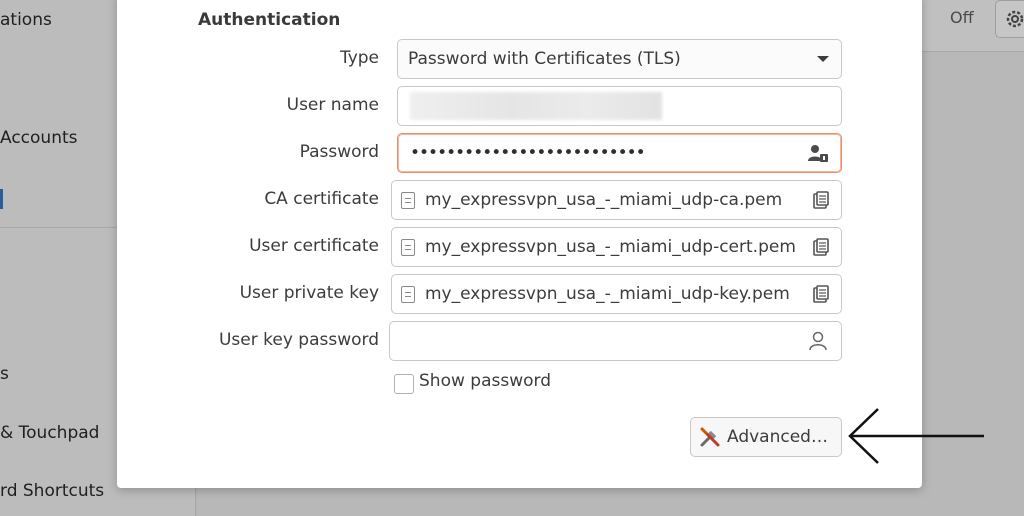 The image size is (1024, 516). I want to click on sidebar-item-online-accounts: Accounts, so click(39, 138).